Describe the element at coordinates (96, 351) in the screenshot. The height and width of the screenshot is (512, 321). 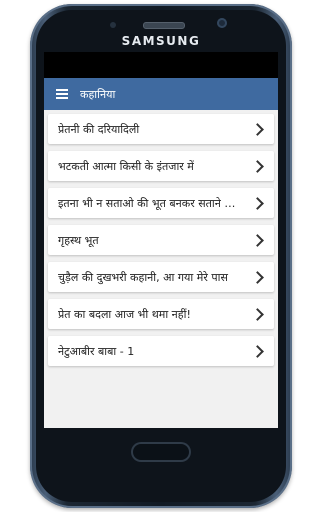
I see `list-item-label: नेटुआबीर बाबा - 1` at that location.